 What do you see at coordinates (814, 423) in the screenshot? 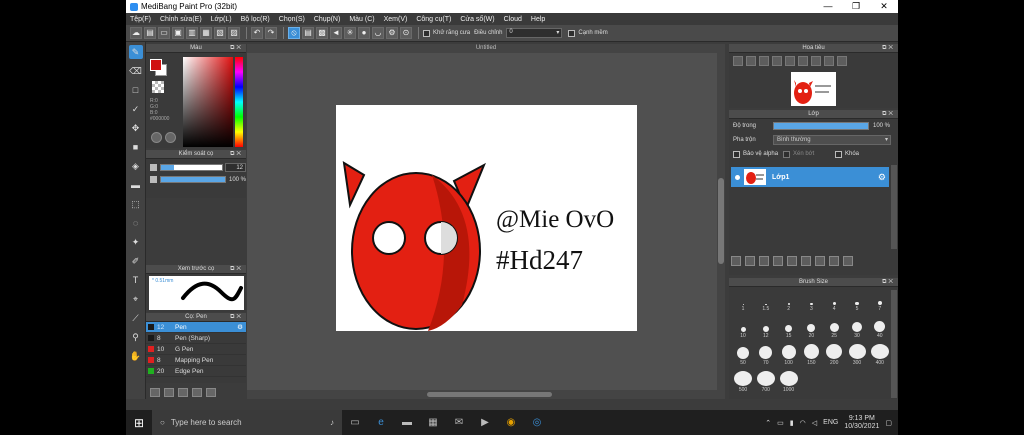
I see `volume-icon: ◁` at bounding box center [814, 423].